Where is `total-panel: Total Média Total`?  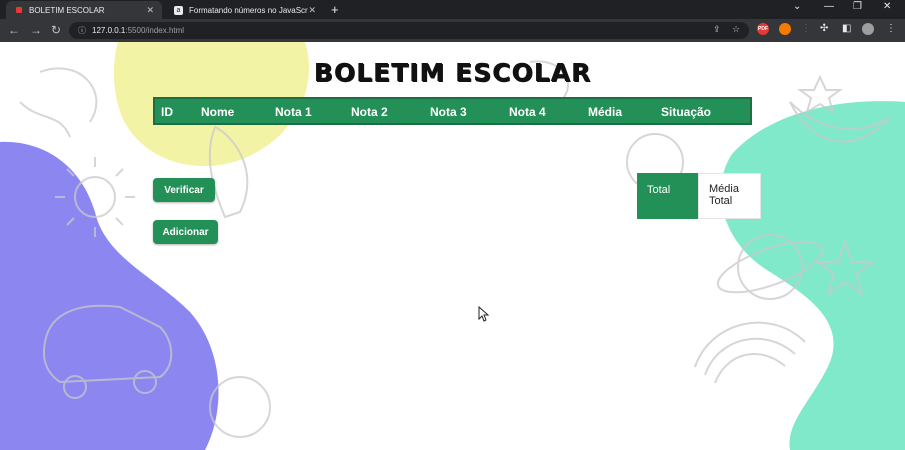 total-panel: Total Média Total is located at coordinates (699, 196).